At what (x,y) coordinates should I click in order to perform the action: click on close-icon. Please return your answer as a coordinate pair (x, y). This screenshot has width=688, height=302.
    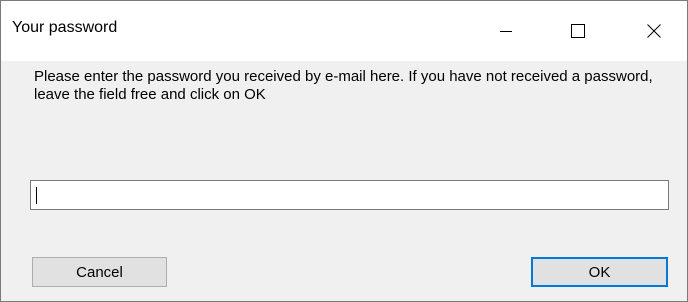
    Looking at the image, I should click on (654, 31).